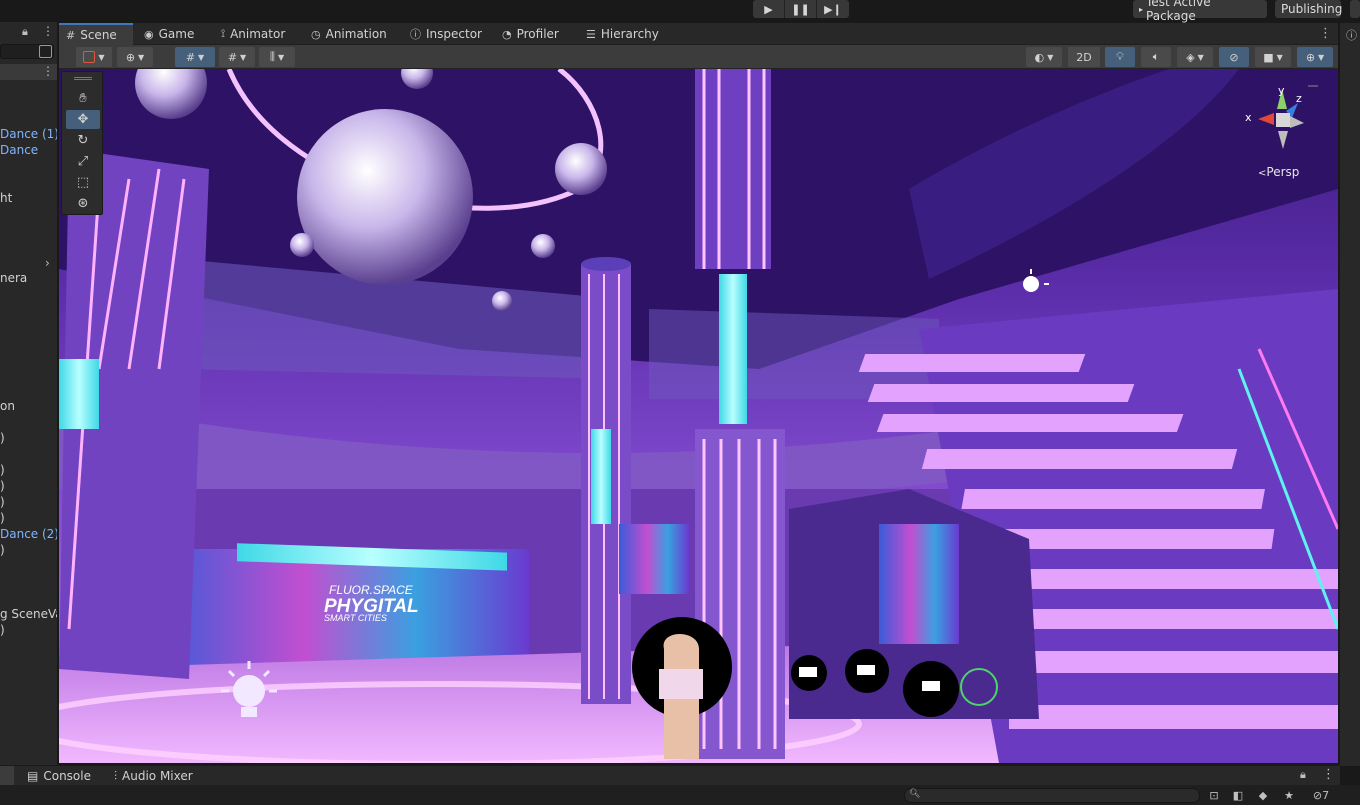 This screenshot has height=805, width=1360. What do you see at coordinates (258, 34) in the screenshot?
I see `tab-label: Animator` at bounding box center [258, 34].